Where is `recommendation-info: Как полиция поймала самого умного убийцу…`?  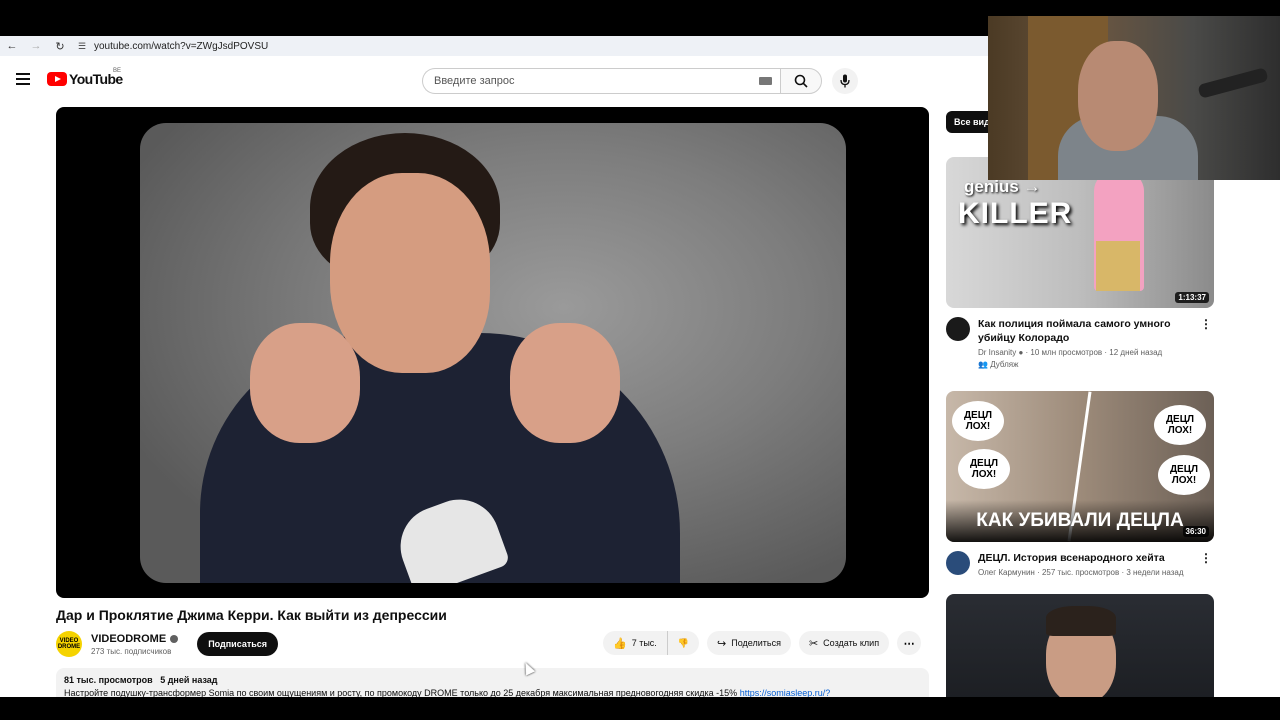
recommendation-info: Как полиция поймала самого умного убийцу… is located at coordinates (1080, 338).